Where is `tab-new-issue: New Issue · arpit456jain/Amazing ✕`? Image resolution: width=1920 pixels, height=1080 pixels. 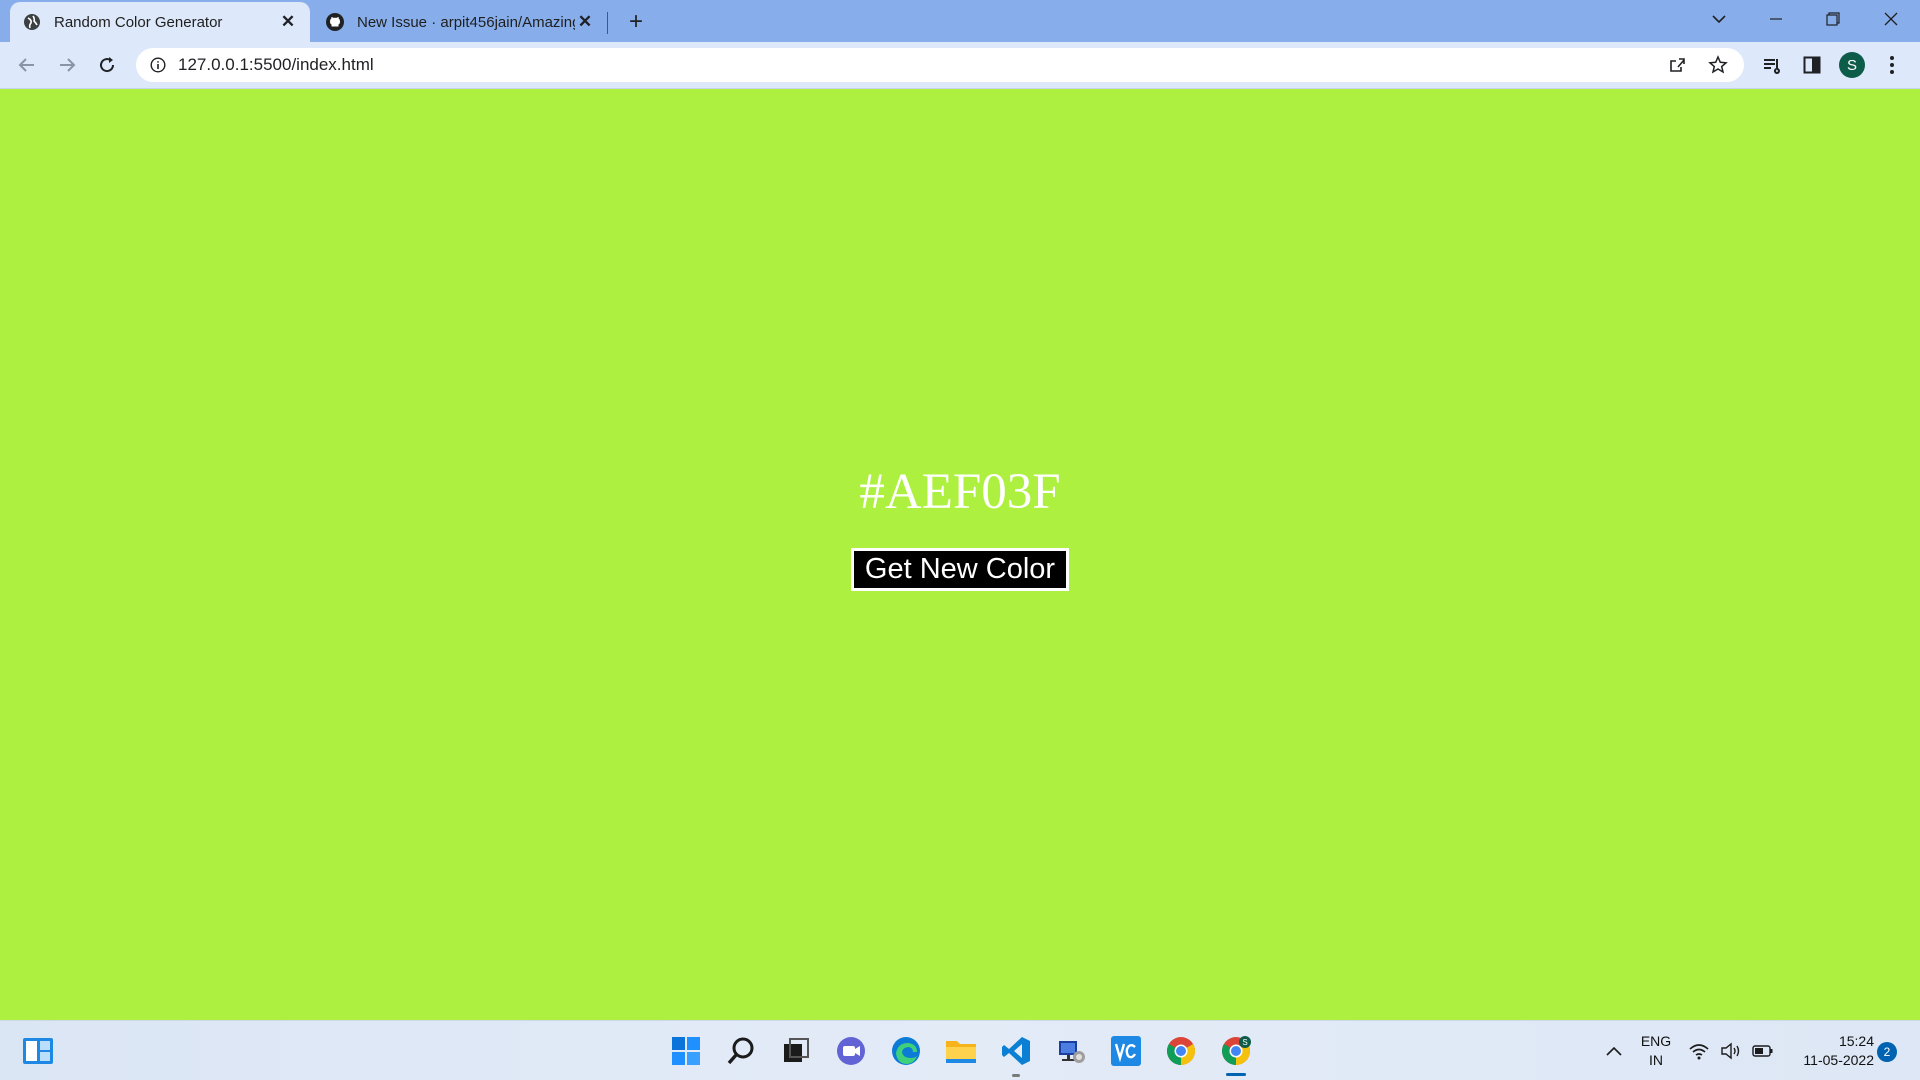
tab-new-issue: New Issue · arpit456jain/Amazing ✕ is located at coordinates (460, 22).